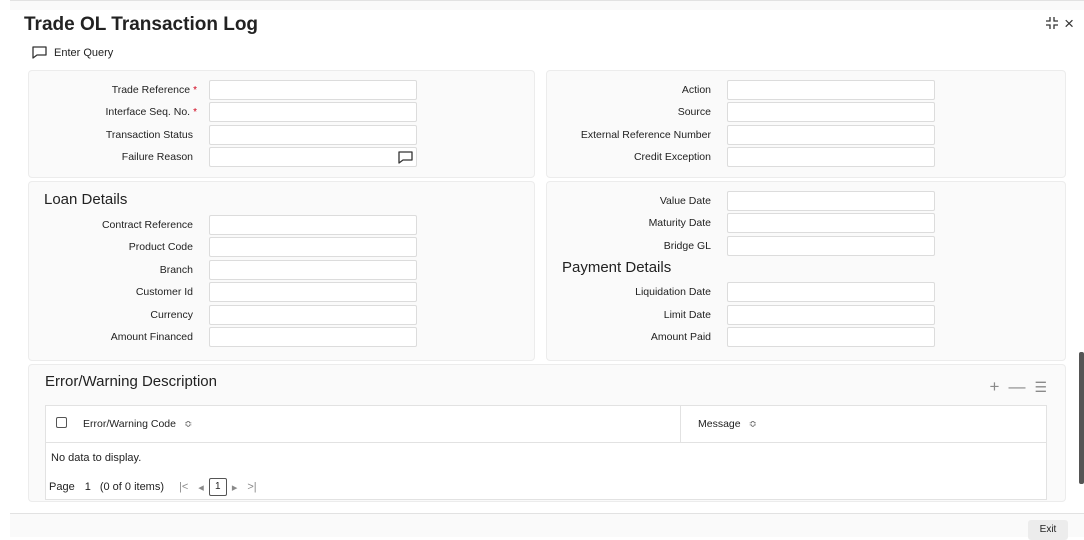 This screenshot has width=1084, height=540. I want to click on enter-query-button: Enter Query, so click(72, 52).